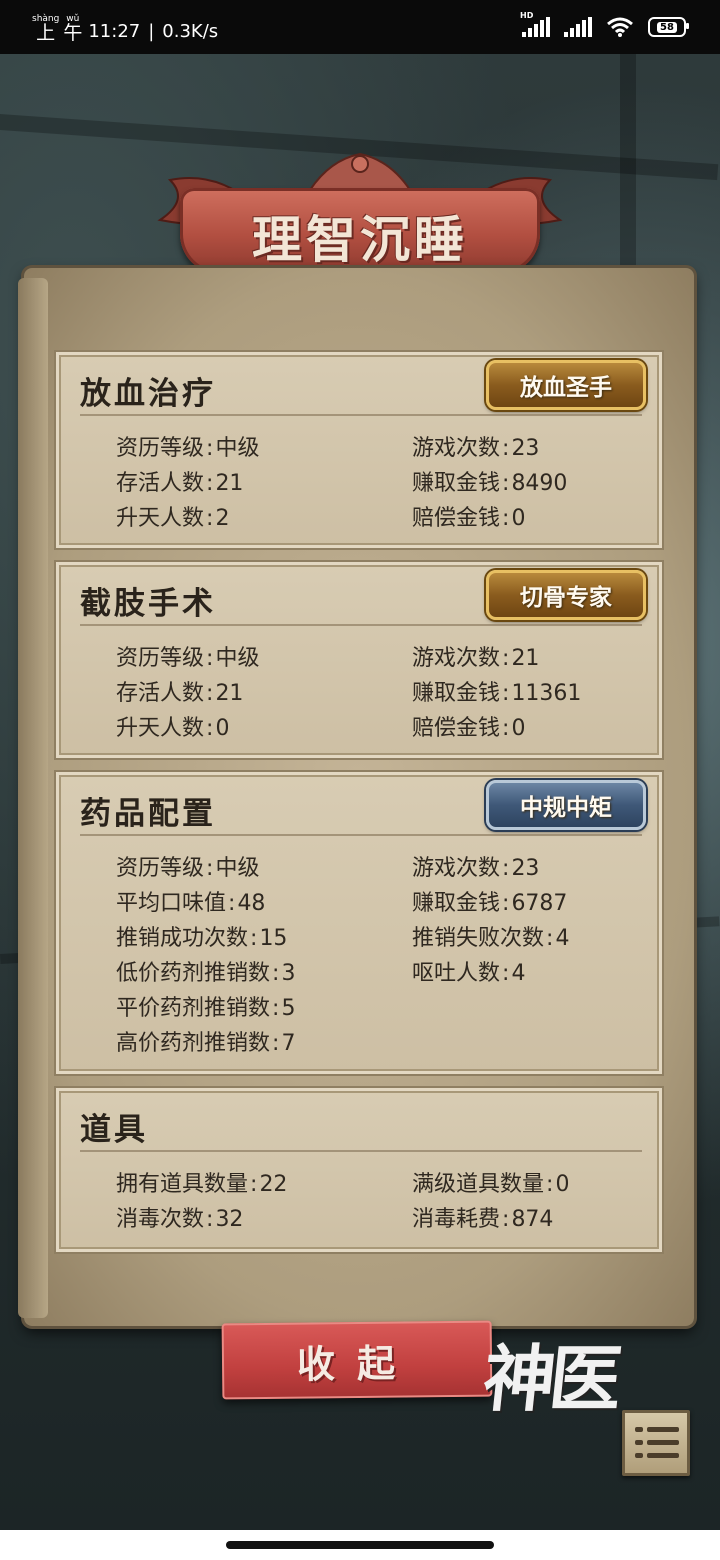 This screenshot has width=720, height=1560. I want to click on stat-item: 平均口味值:48, so click(191, 903).